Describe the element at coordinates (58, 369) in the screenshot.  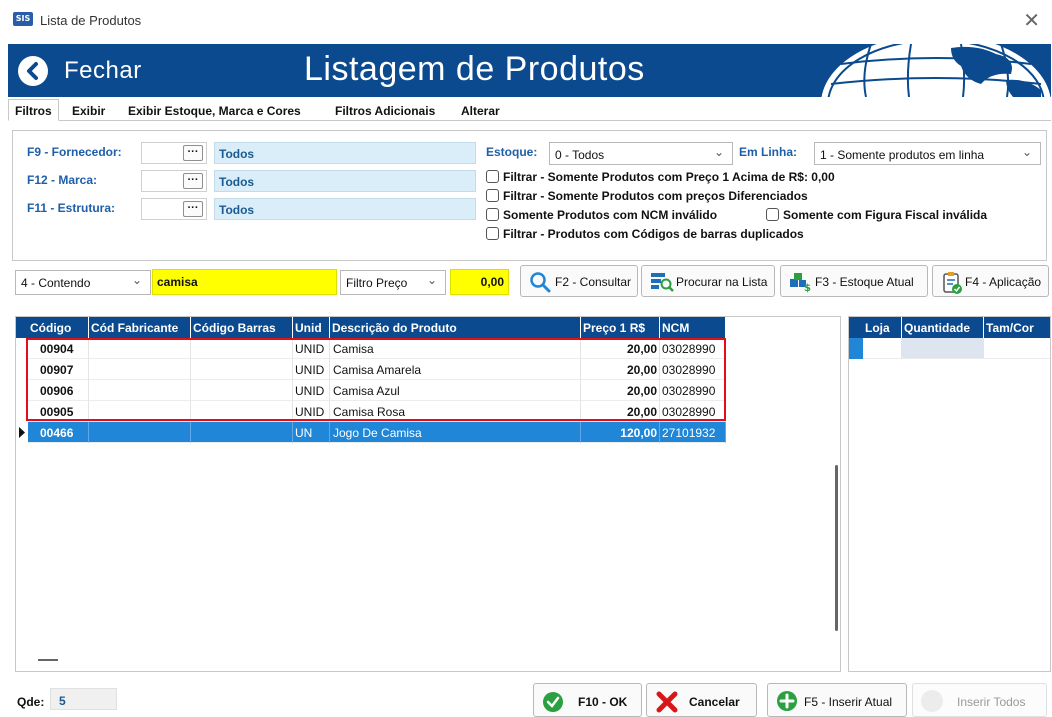
I see `cell-codigo: 00907` at that location.